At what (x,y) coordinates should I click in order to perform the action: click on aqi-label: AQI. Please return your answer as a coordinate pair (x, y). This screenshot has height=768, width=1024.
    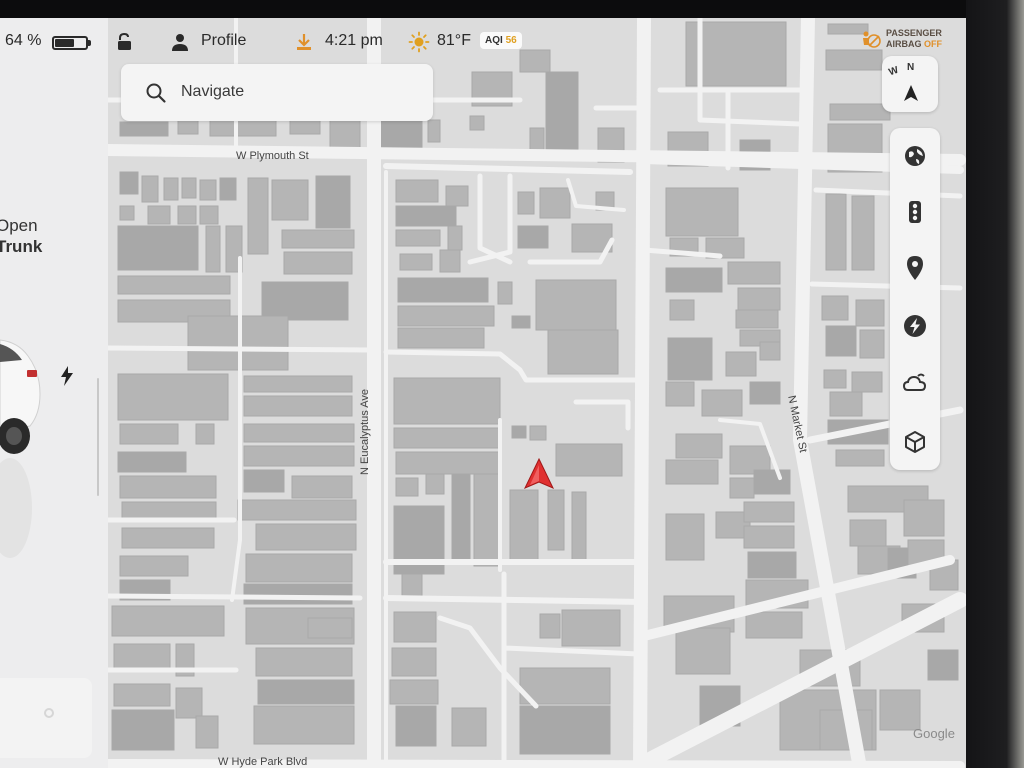
    Looking at the image, I should click on (494, 40).